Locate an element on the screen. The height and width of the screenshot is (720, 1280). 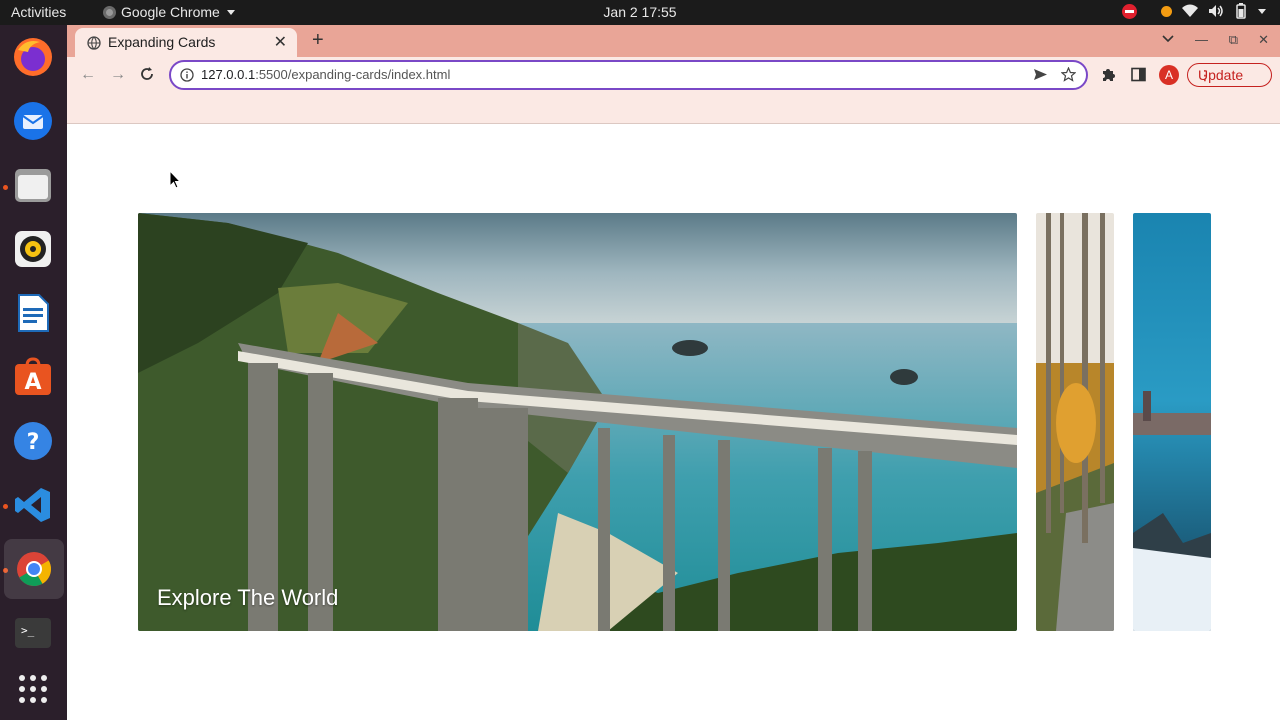
bookmarks-bar is located at coordinates (673, 108).